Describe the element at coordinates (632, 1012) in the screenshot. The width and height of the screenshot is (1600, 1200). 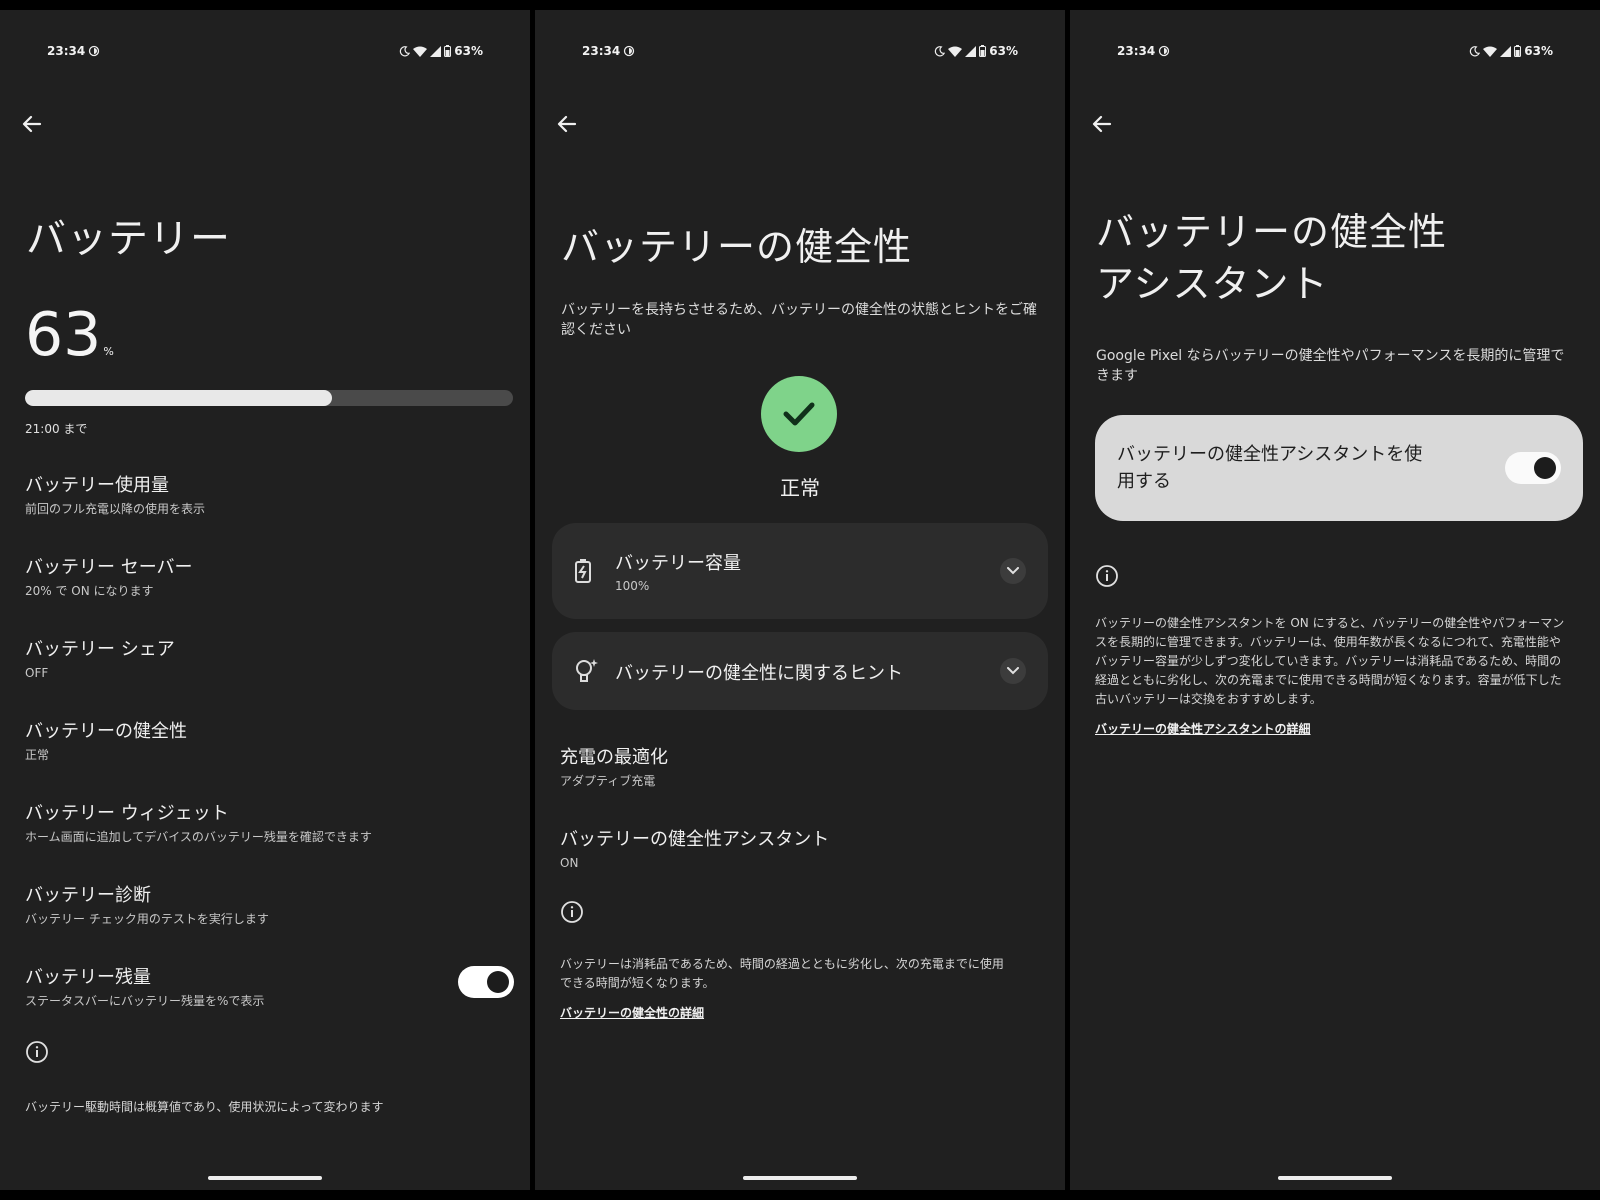
I see `health-details-link: バッテリーの健全性の詳細` at that location.